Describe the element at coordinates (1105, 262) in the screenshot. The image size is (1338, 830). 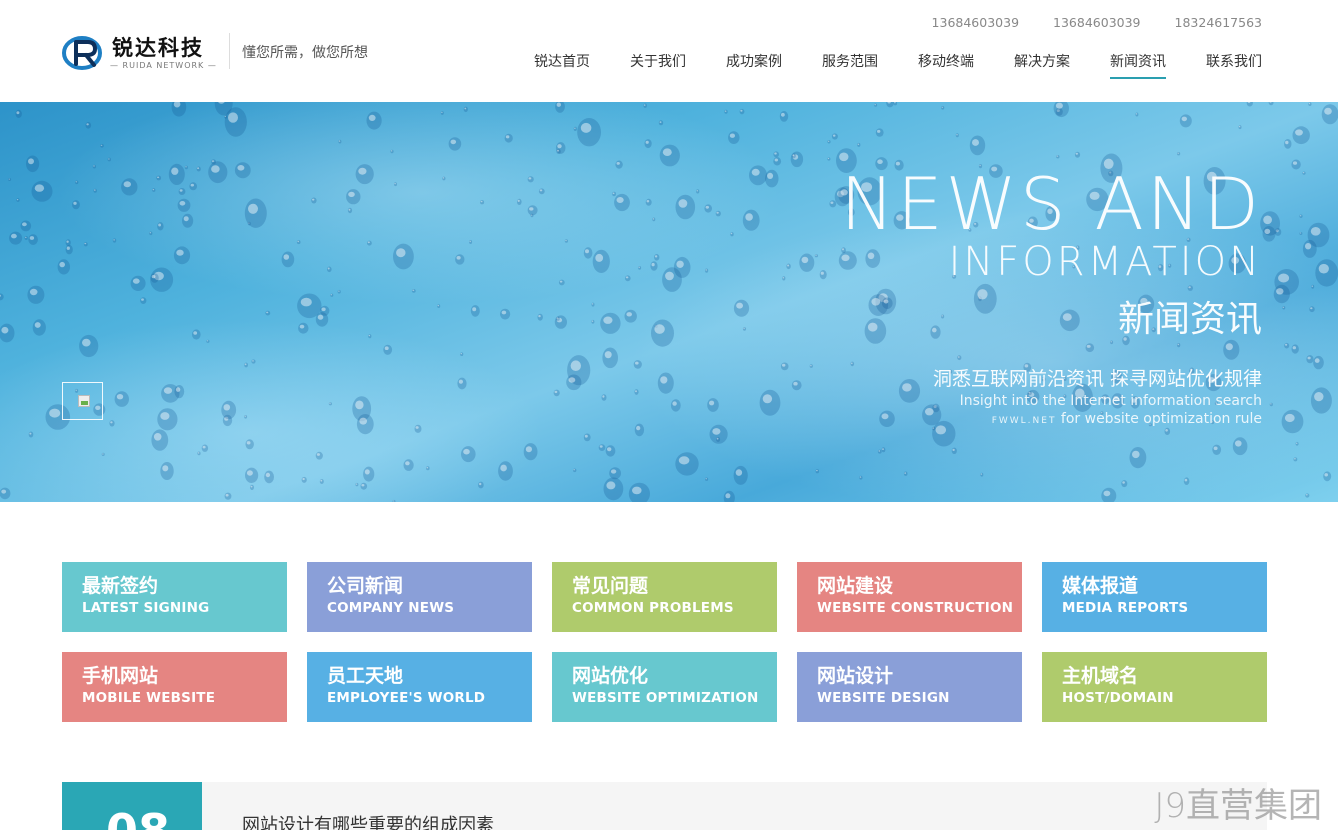
I see `banner-title-en-2: INFORMATION` at that location.